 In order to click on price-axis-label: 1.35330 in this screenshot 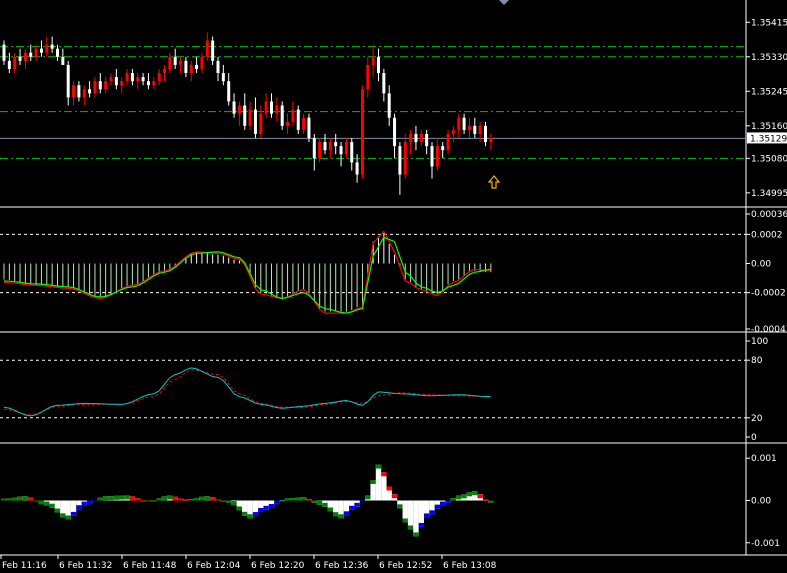, I will do `click(769, 58)`.